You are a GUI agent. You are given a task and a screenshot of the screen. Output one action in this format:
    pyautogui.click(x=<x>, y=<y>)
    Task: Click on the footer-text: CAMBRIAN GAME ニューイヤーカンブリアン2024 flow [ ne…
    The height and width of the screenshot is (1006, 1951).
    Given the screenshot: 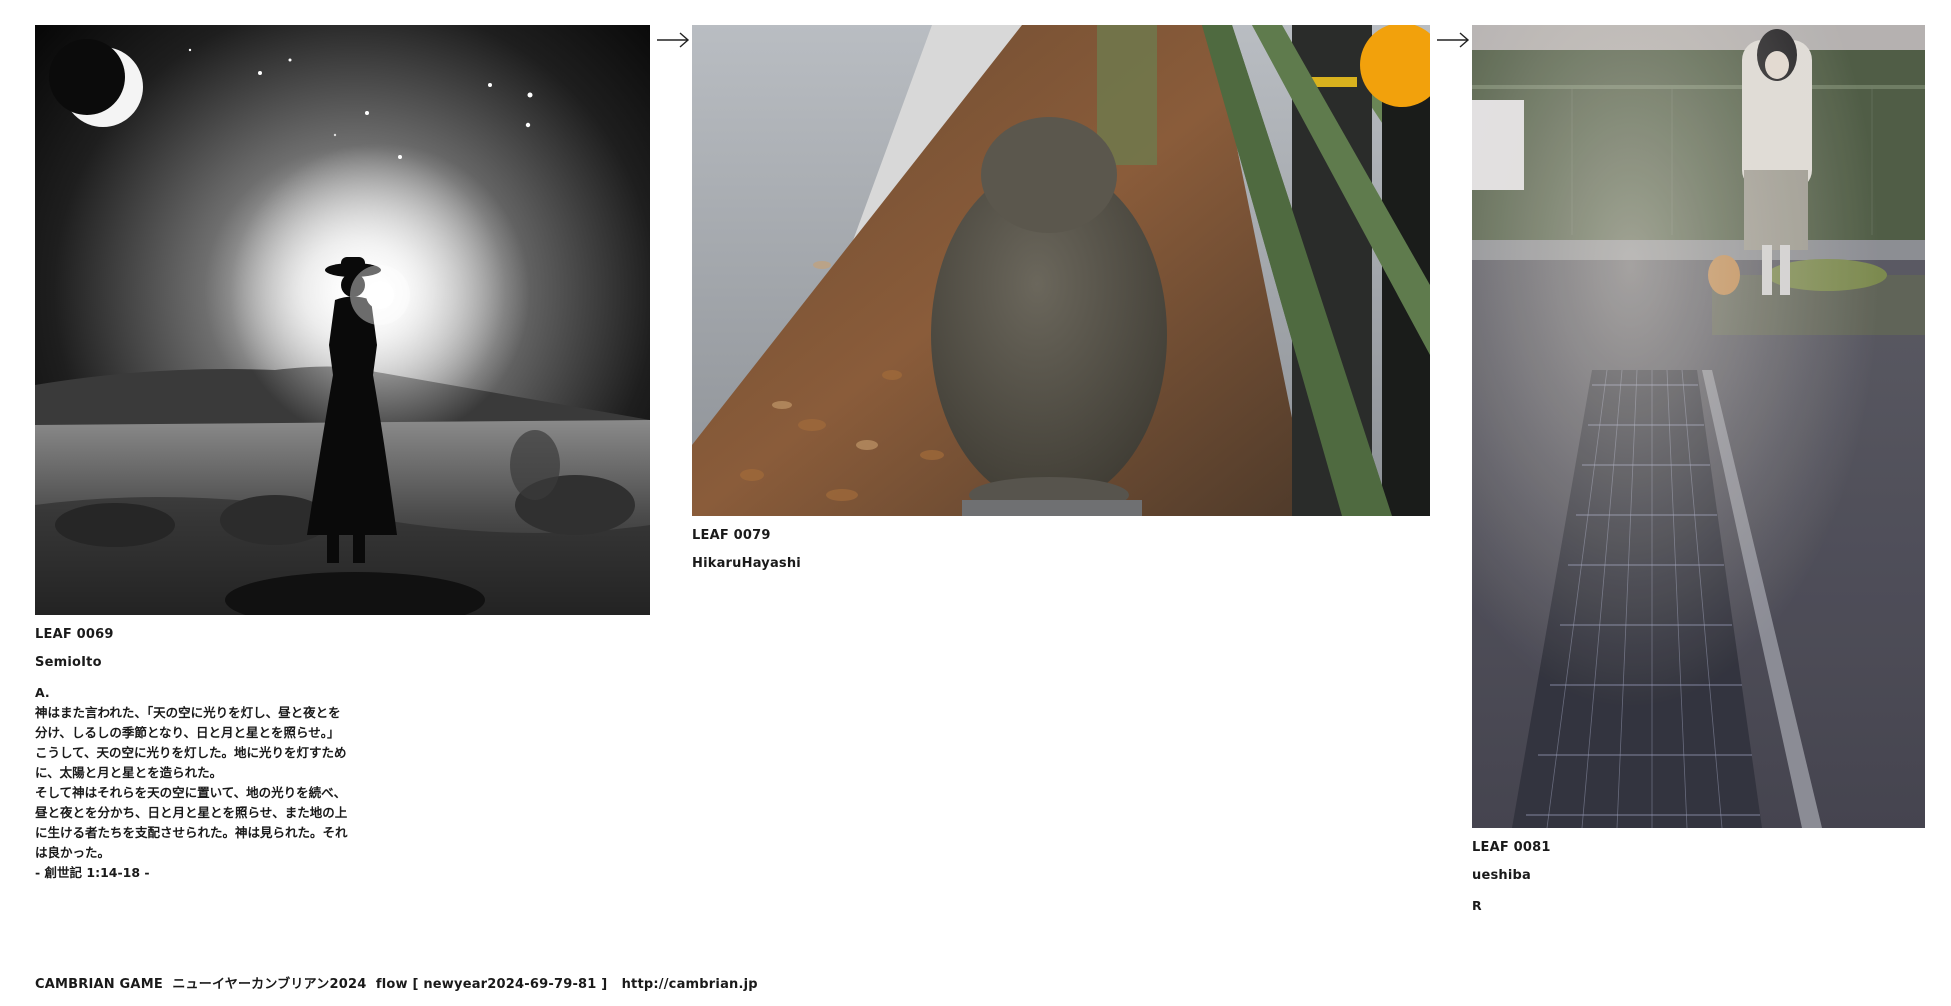 What is the action you would take?
    pyautogui.click(x=328, y=984)
    